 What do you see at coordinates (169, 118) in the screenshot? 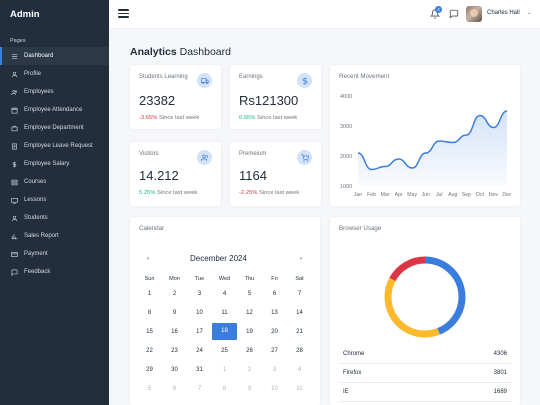
I see `stat-delta: -3.65% Since last week` at bounding box center [169, 118].